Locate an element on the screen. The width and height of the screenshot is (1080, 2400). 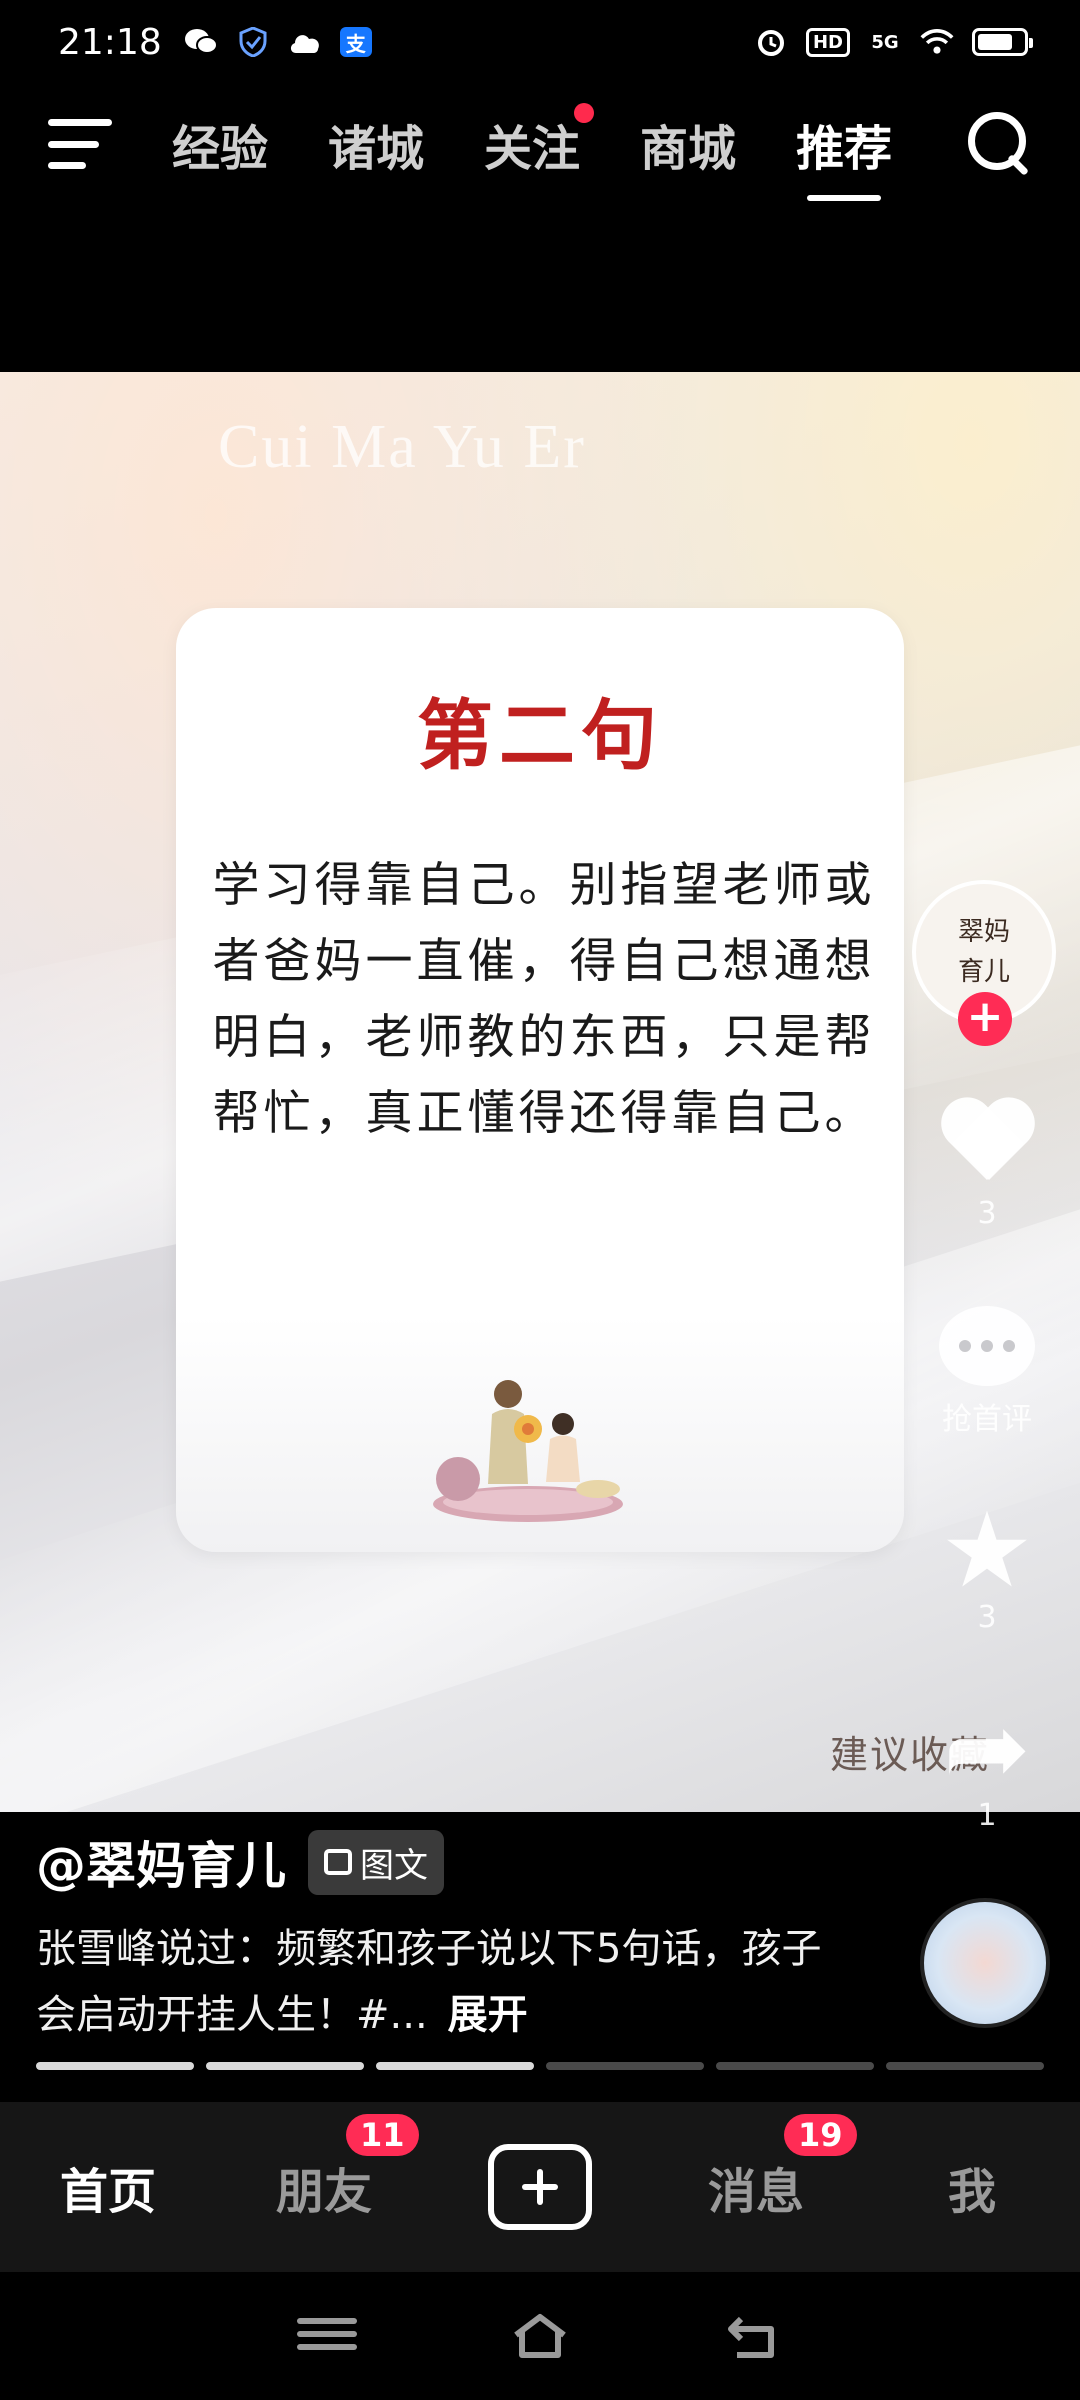
author-name: @翠妈育儿 is located at coordinates (161, 1862).